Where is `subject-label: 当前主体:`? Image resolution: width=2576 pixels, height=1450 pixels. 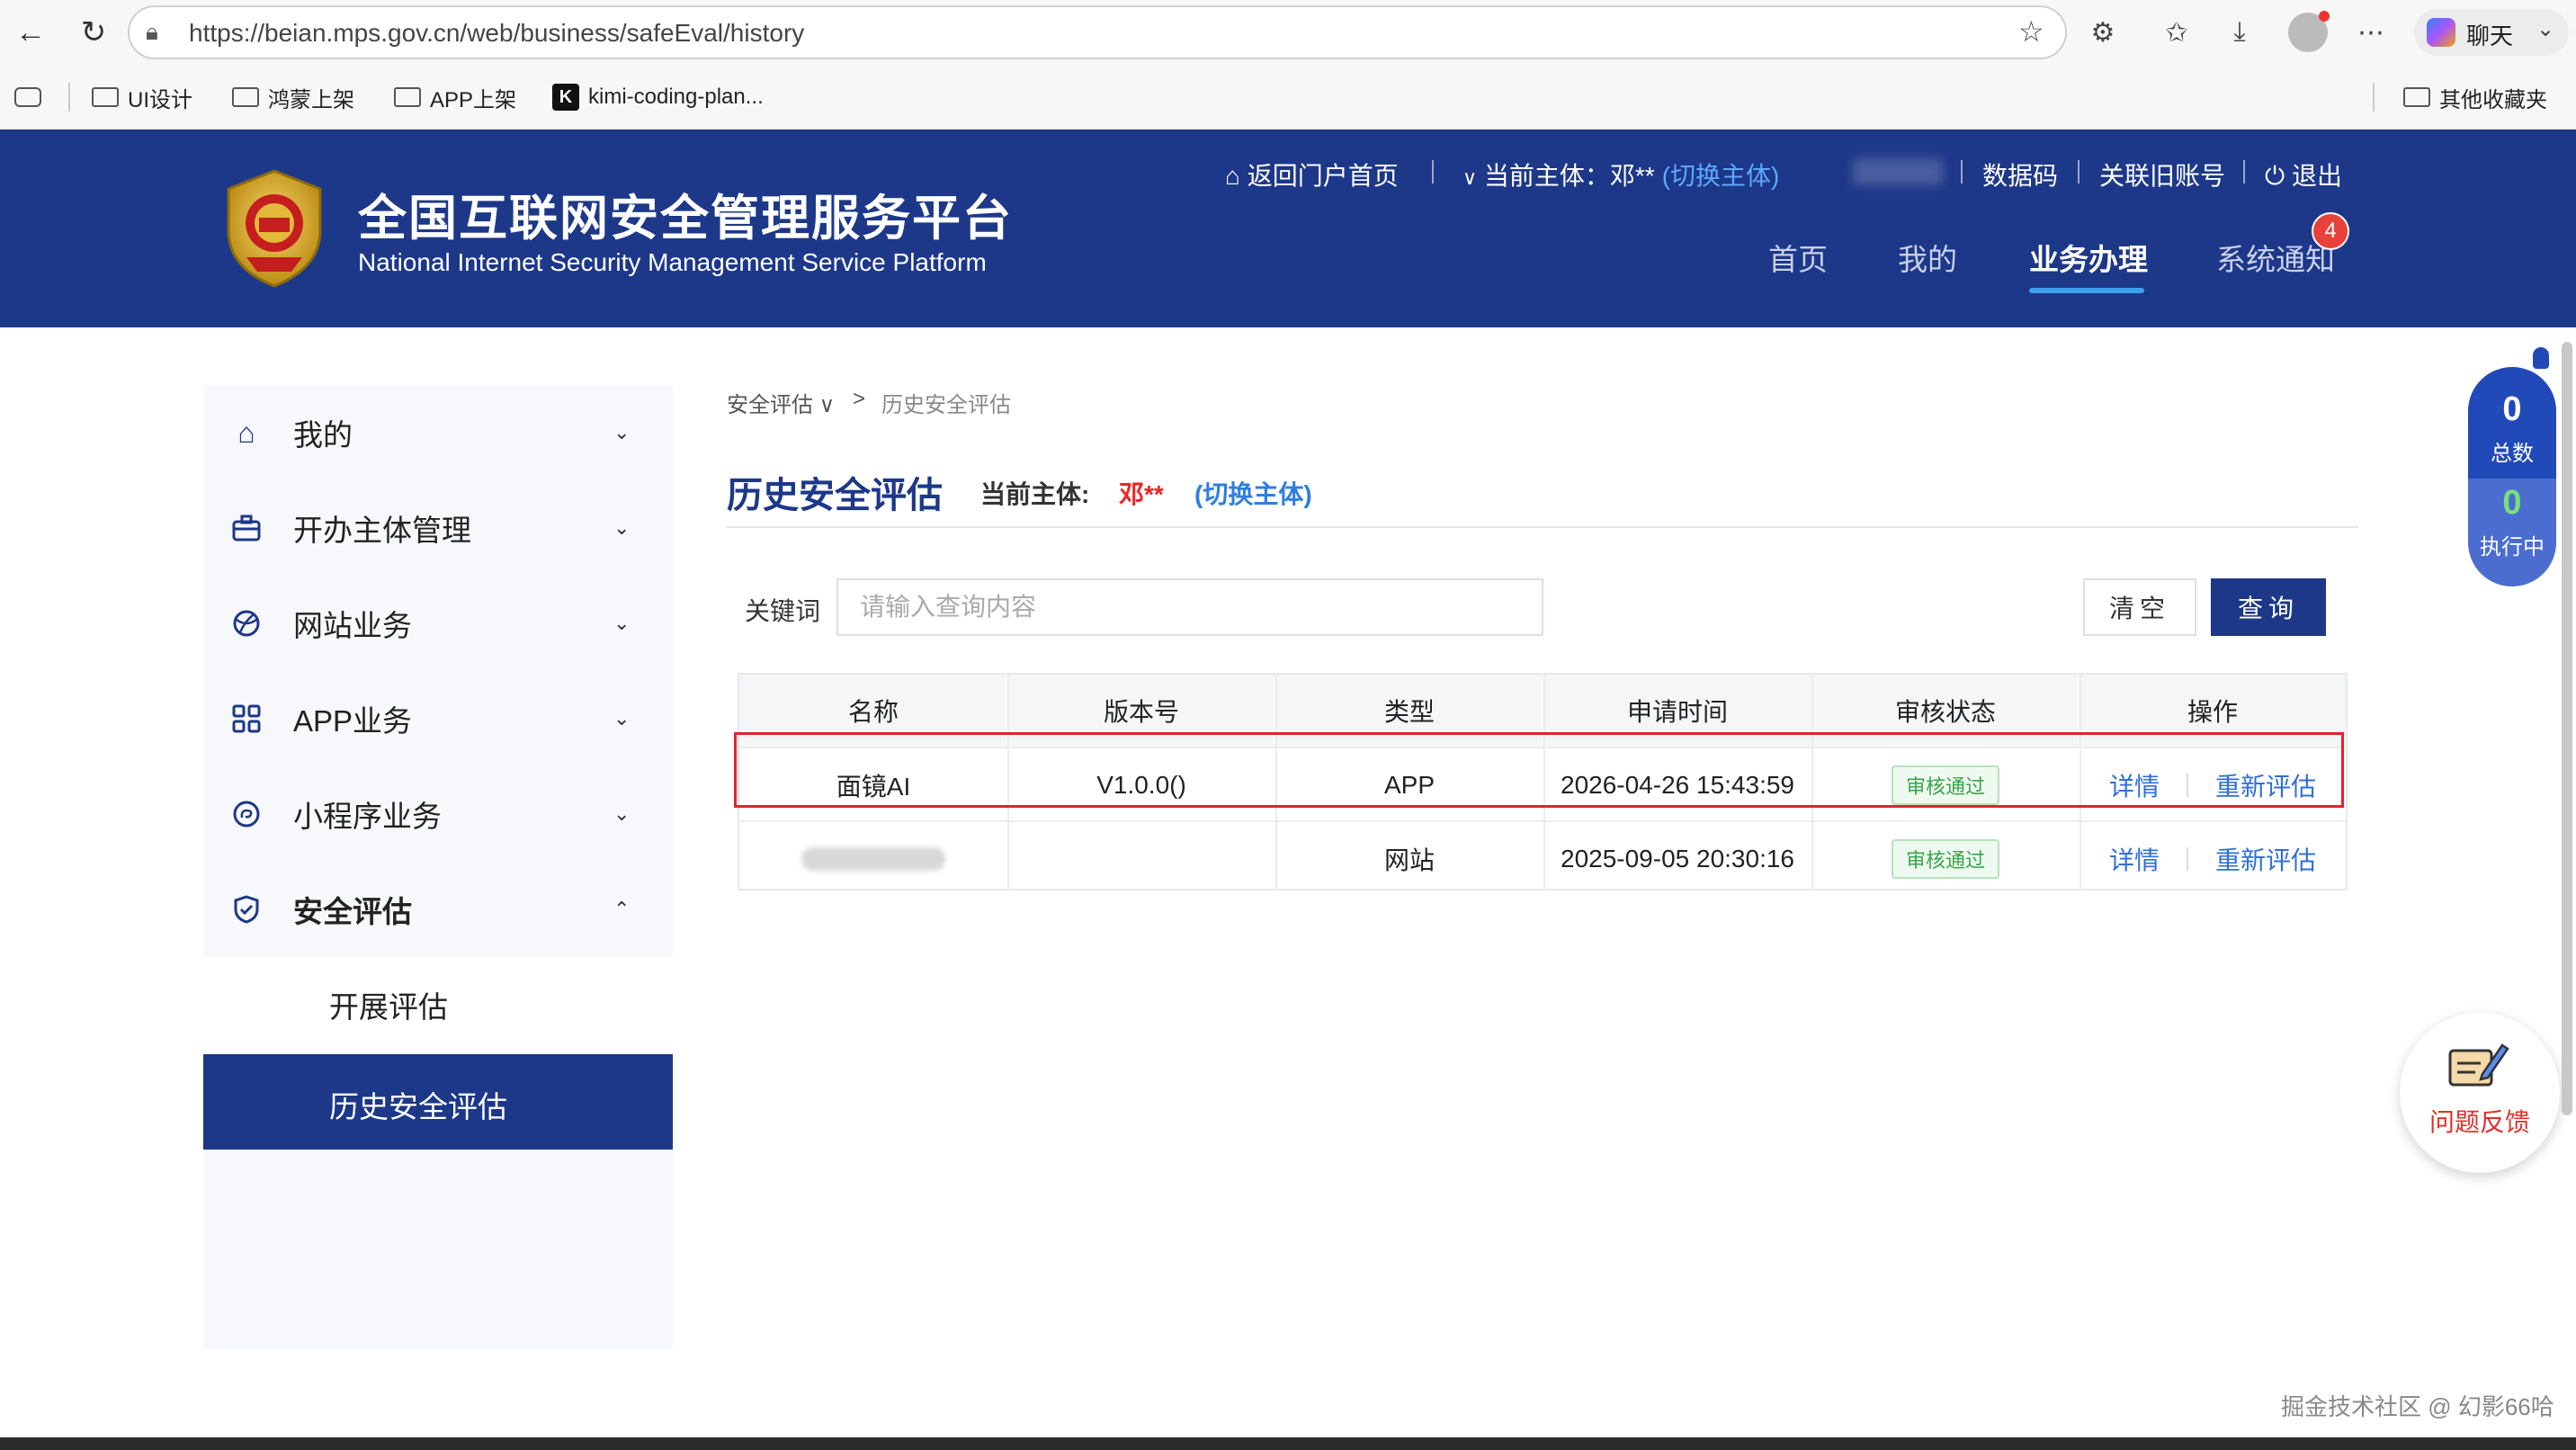
subject-label: 当前主体: is located at coordinates (1035, 494).